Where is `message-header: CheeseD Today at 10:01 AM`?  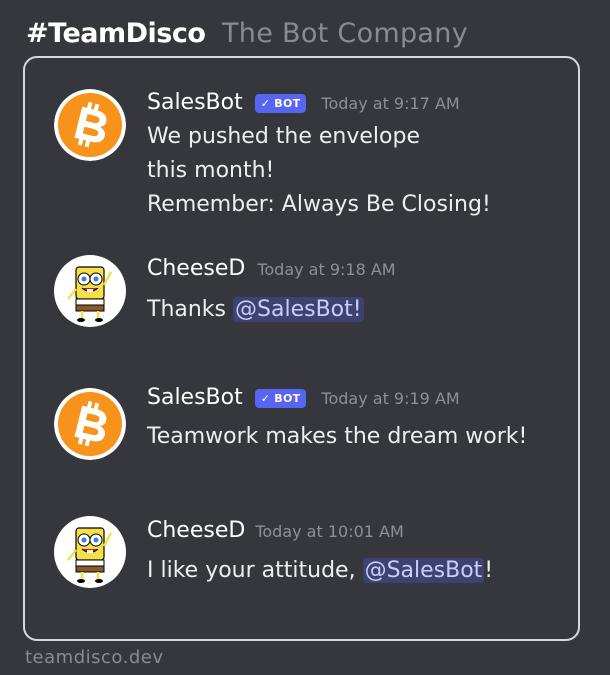 message-header: CheeseD Today at 10:01 AM is located at coordinates (275, 531).